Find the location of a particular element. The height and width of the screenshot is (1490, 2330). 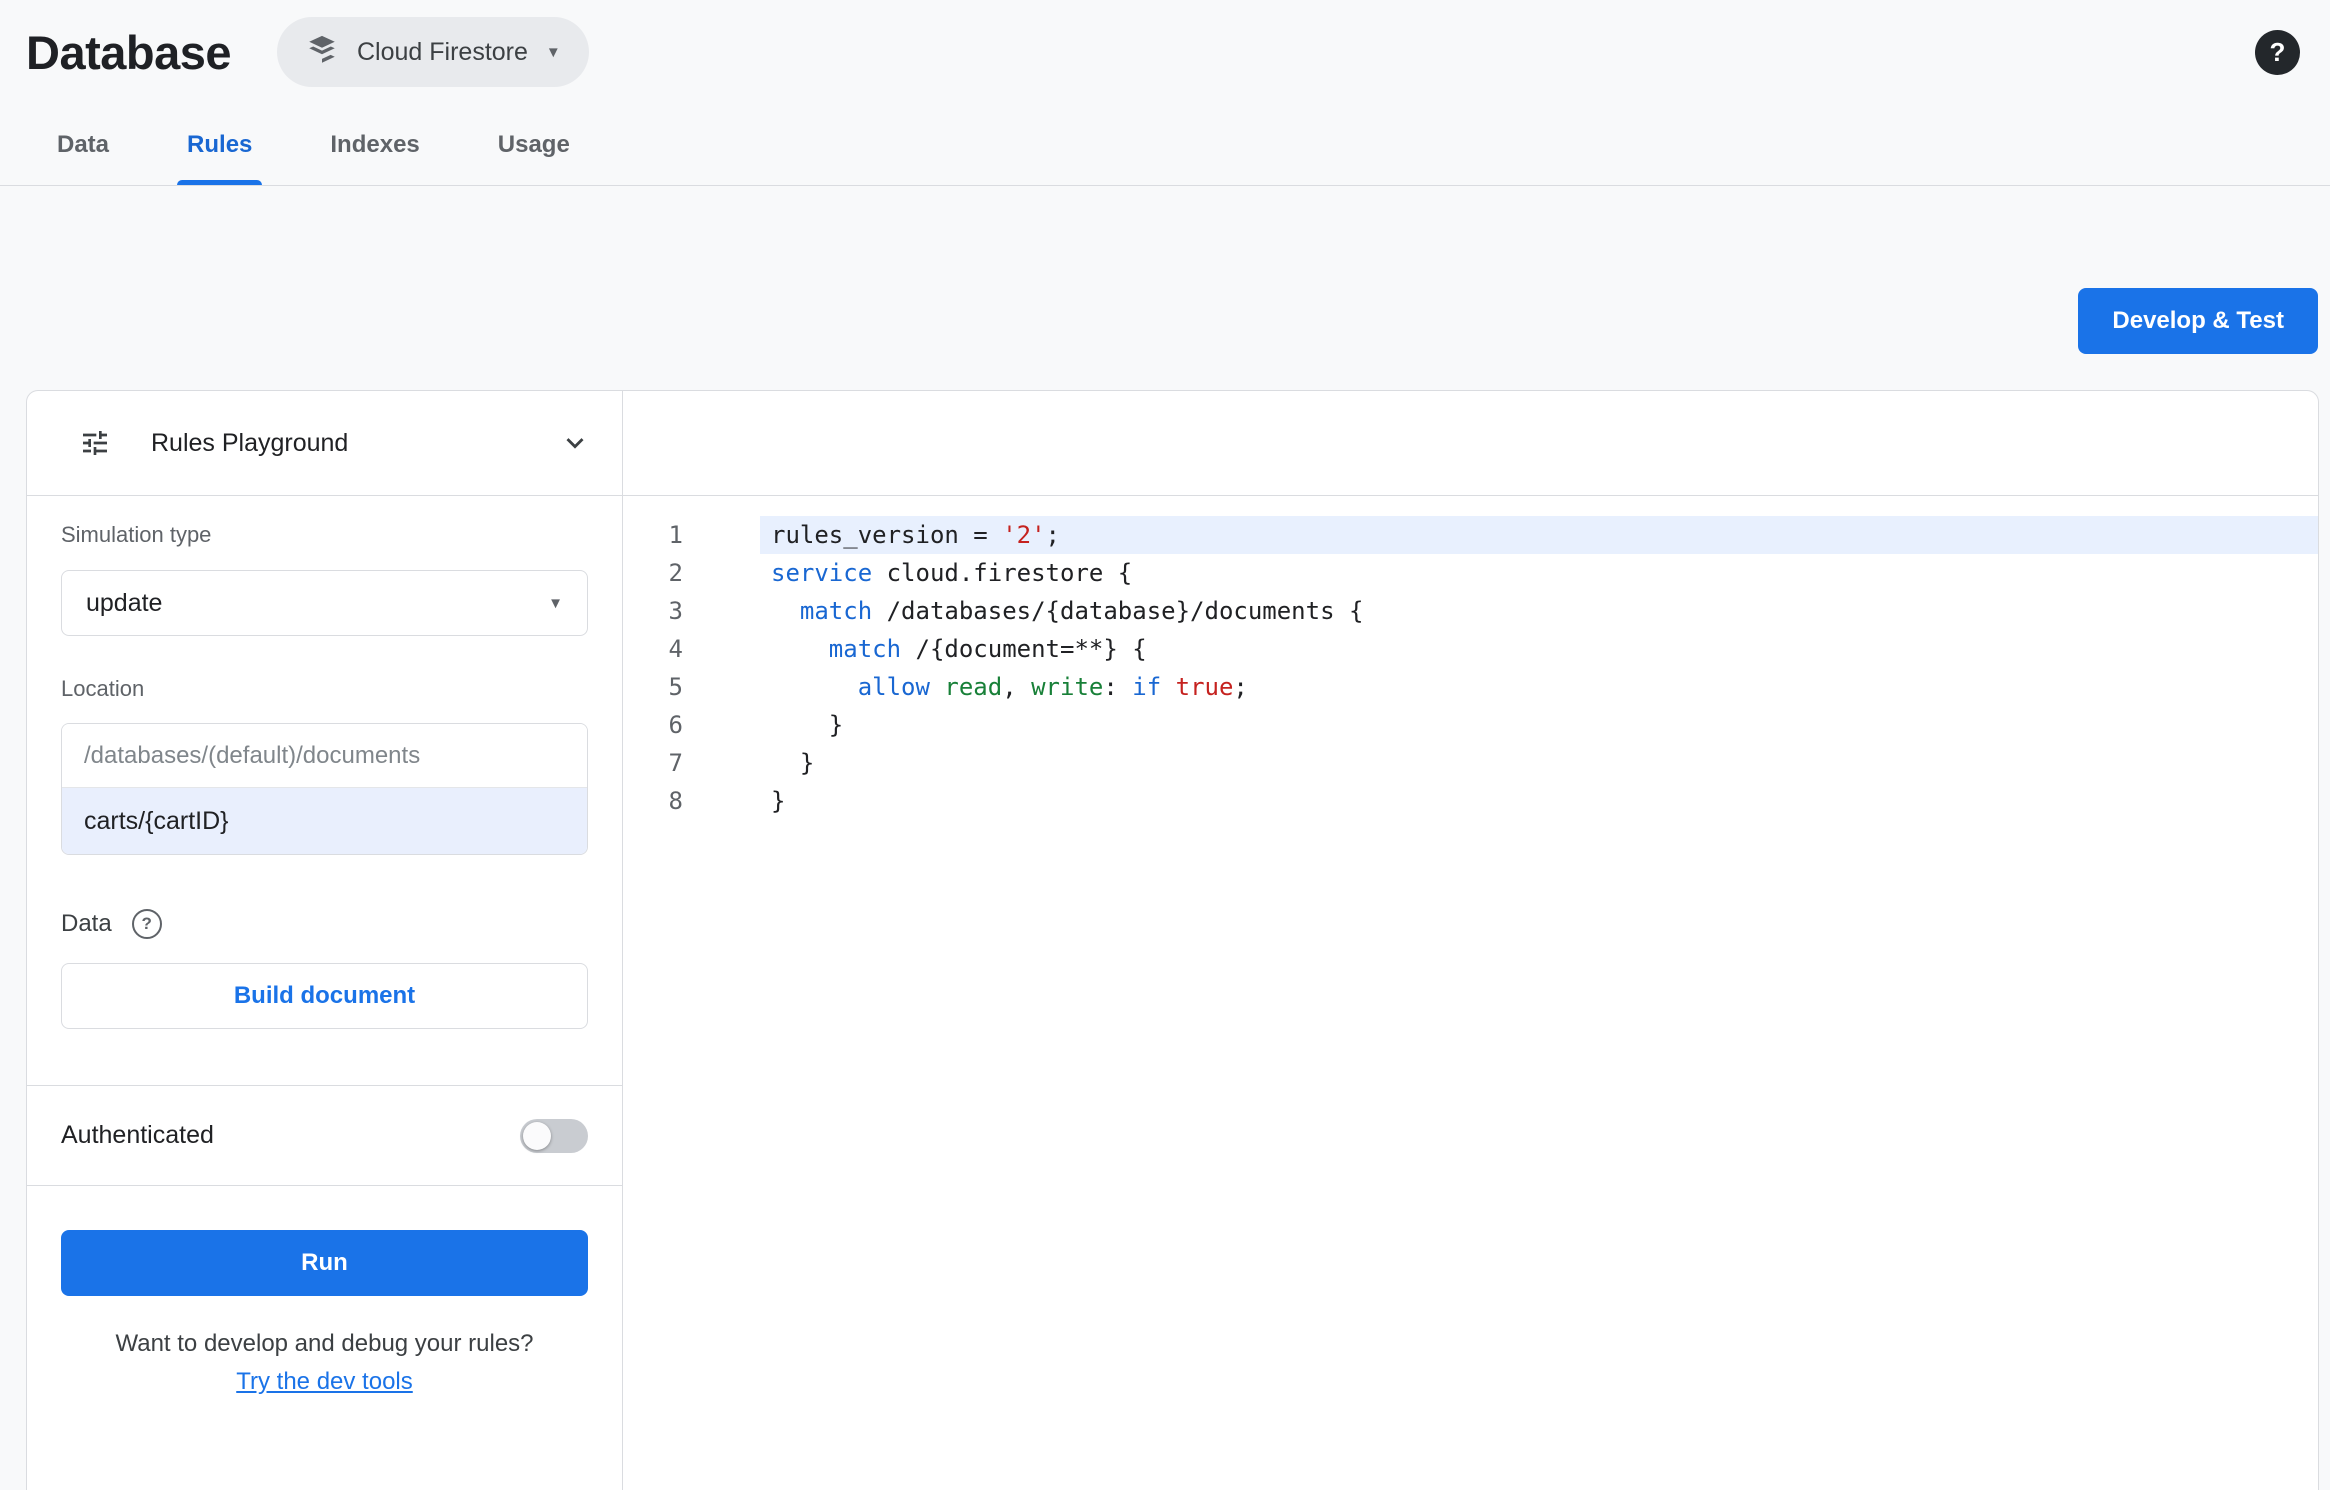

line-number: 7 is located at coordinates (675, 763).